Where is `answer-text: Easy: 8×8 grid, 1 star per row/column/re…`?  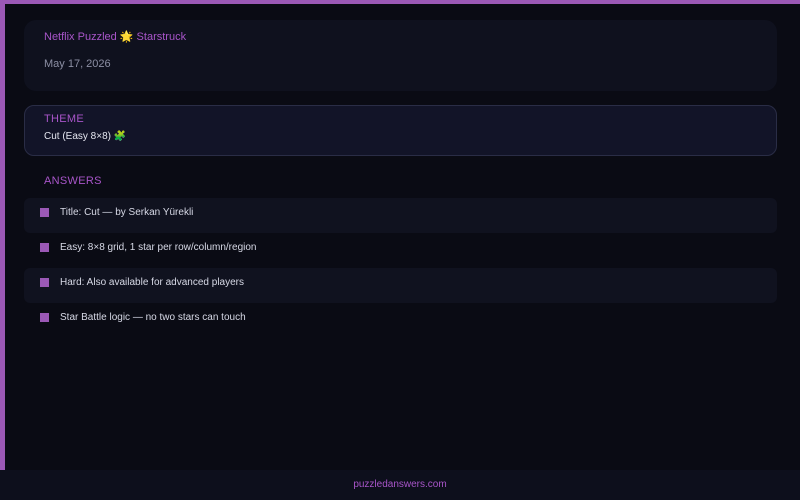 answer-text: Easy: 8×8 grid, 1 star per row/column/re… is located at coordinates (158, 247).